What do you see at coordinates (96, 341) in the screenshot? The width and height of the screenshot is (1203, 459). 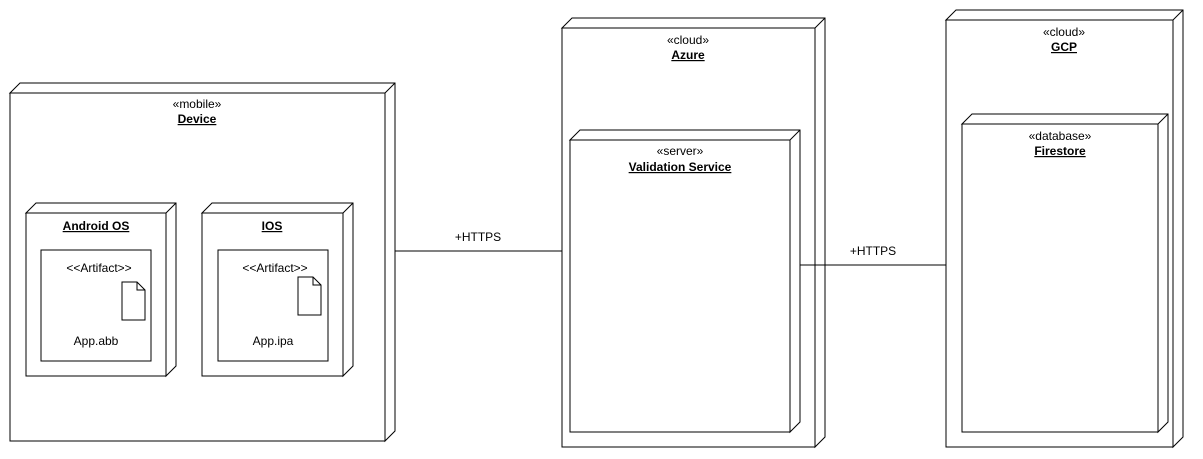 I see `android-artifact-name: App.abb` at bounding box center [96, 341].